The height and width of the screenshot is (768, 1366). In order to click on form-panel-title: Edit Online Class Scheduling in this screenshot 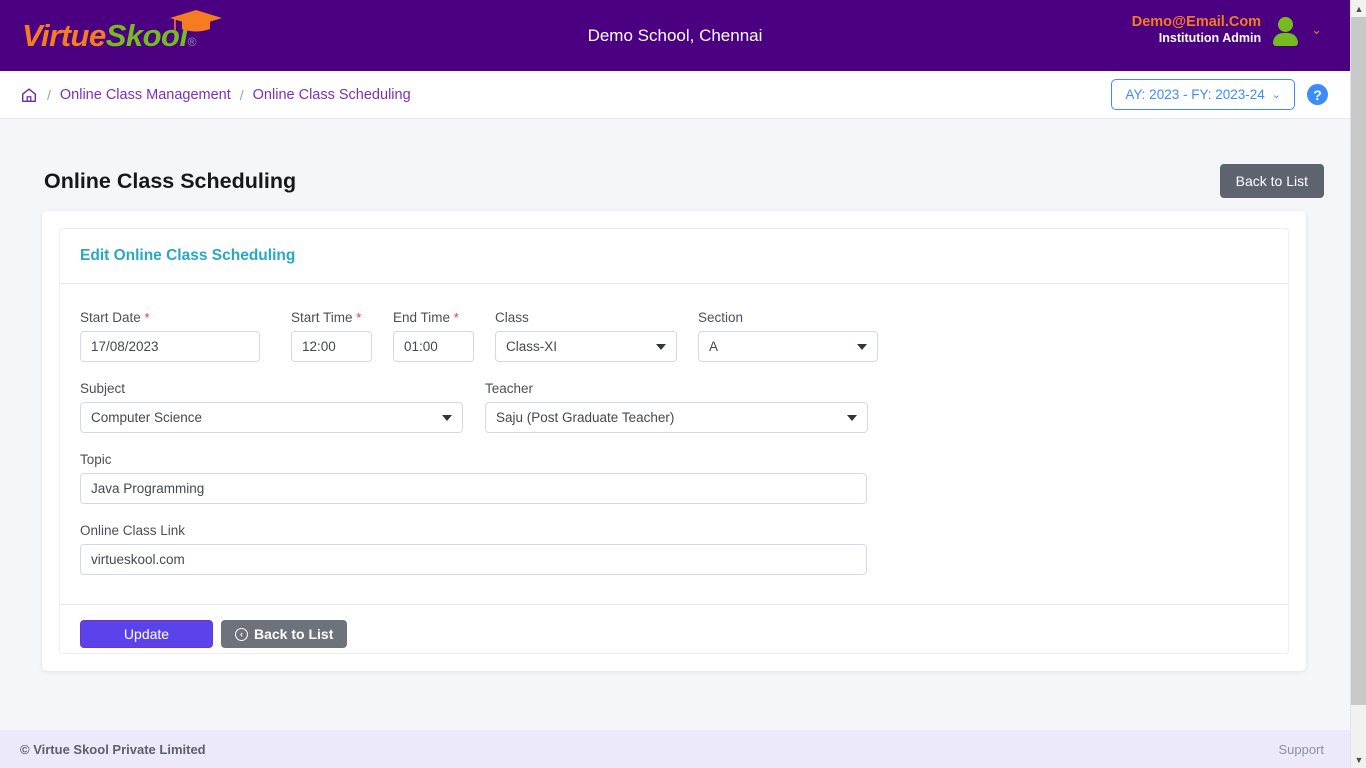, I will do `click(188, 255)`.